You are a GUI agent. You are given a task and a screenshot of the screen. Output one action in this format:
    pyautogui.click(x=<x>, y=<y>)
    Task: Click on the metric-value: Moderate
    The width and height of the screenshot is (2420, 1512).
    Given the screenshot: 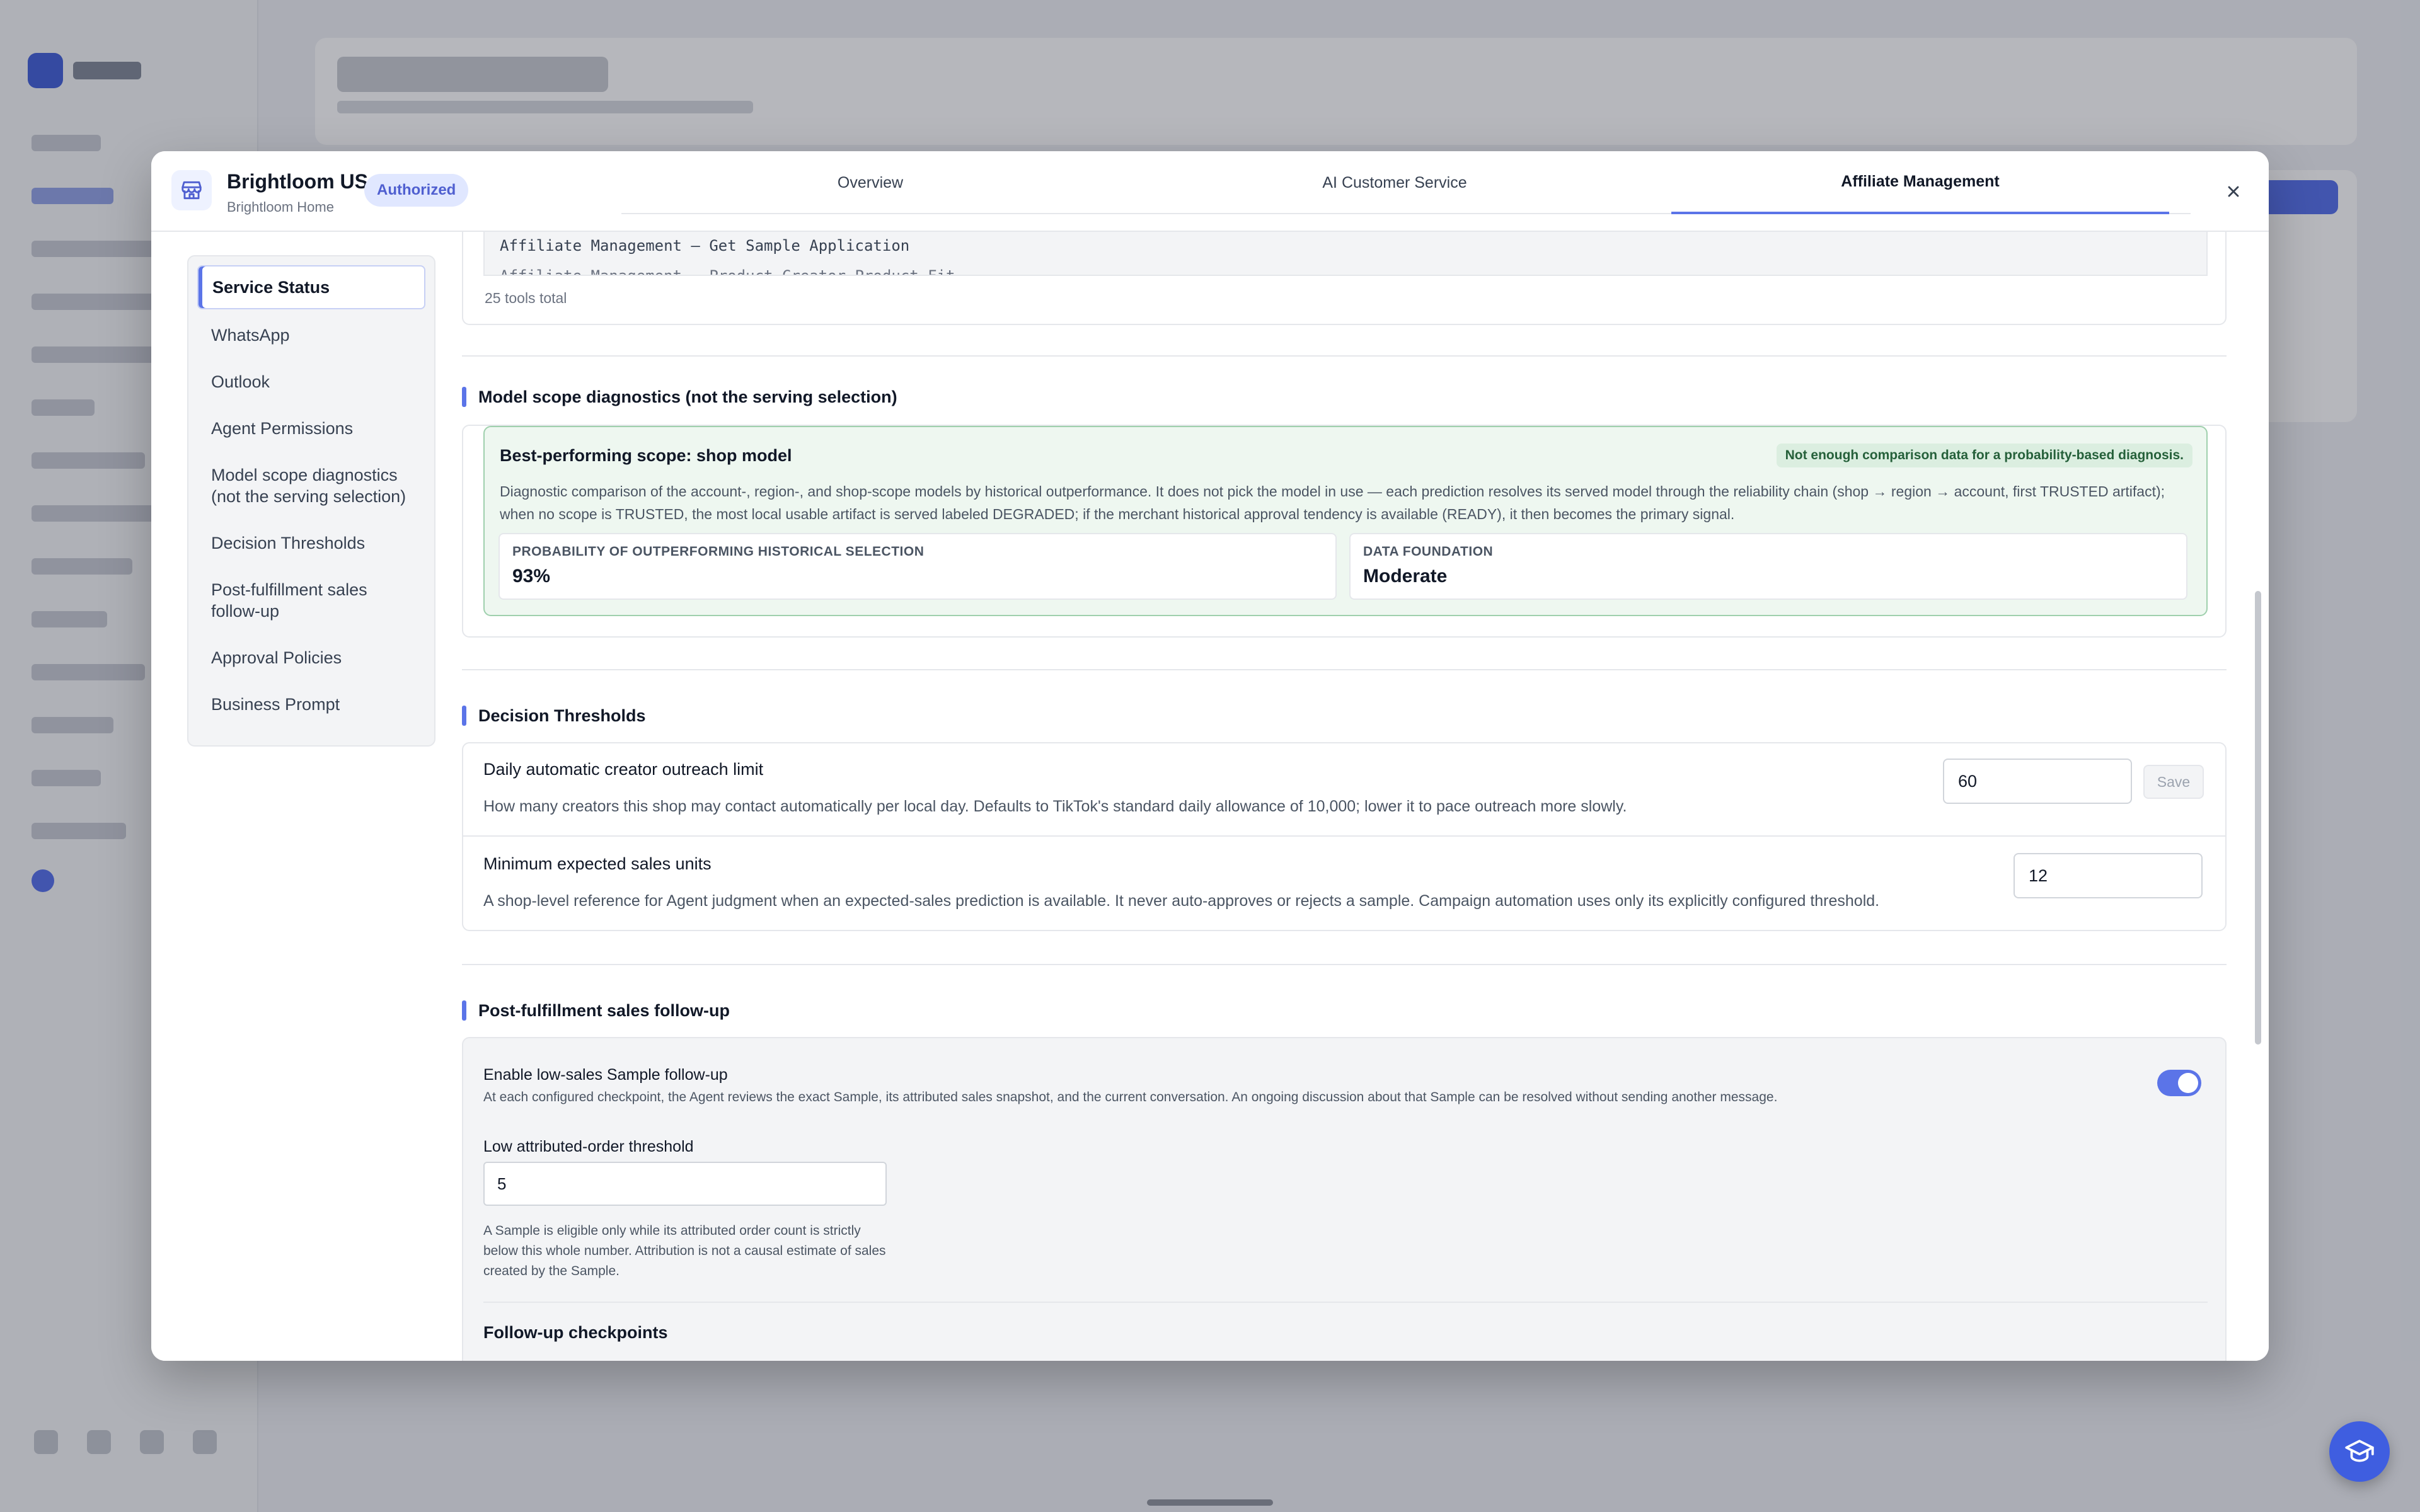 What is the action you would take?
    pyautogui.click(x=1405, y=576)
    